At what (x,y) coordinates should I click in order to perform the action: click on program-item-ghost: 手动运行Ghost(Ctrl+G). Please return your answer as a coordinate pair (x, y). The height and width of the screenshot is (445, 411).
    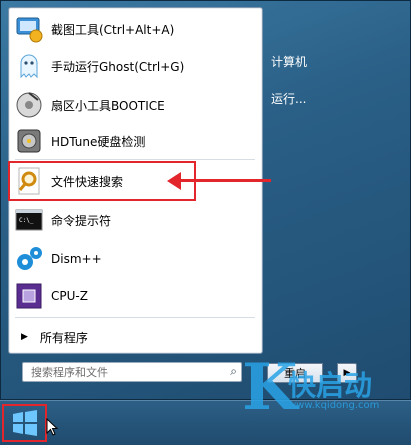
    Looking at the image, I should click on (135, 66).